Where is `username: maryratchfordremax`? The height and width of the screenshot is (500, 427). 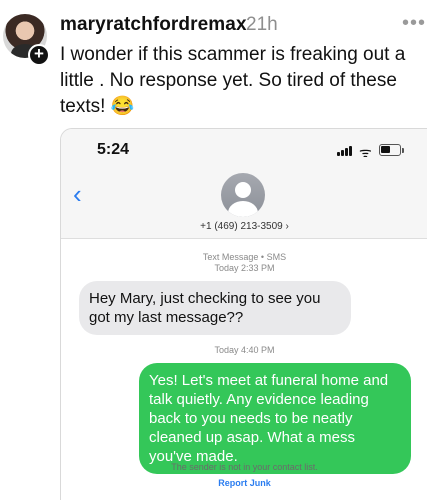 username: maryratchfordremax is located at coordinates (153, 25).